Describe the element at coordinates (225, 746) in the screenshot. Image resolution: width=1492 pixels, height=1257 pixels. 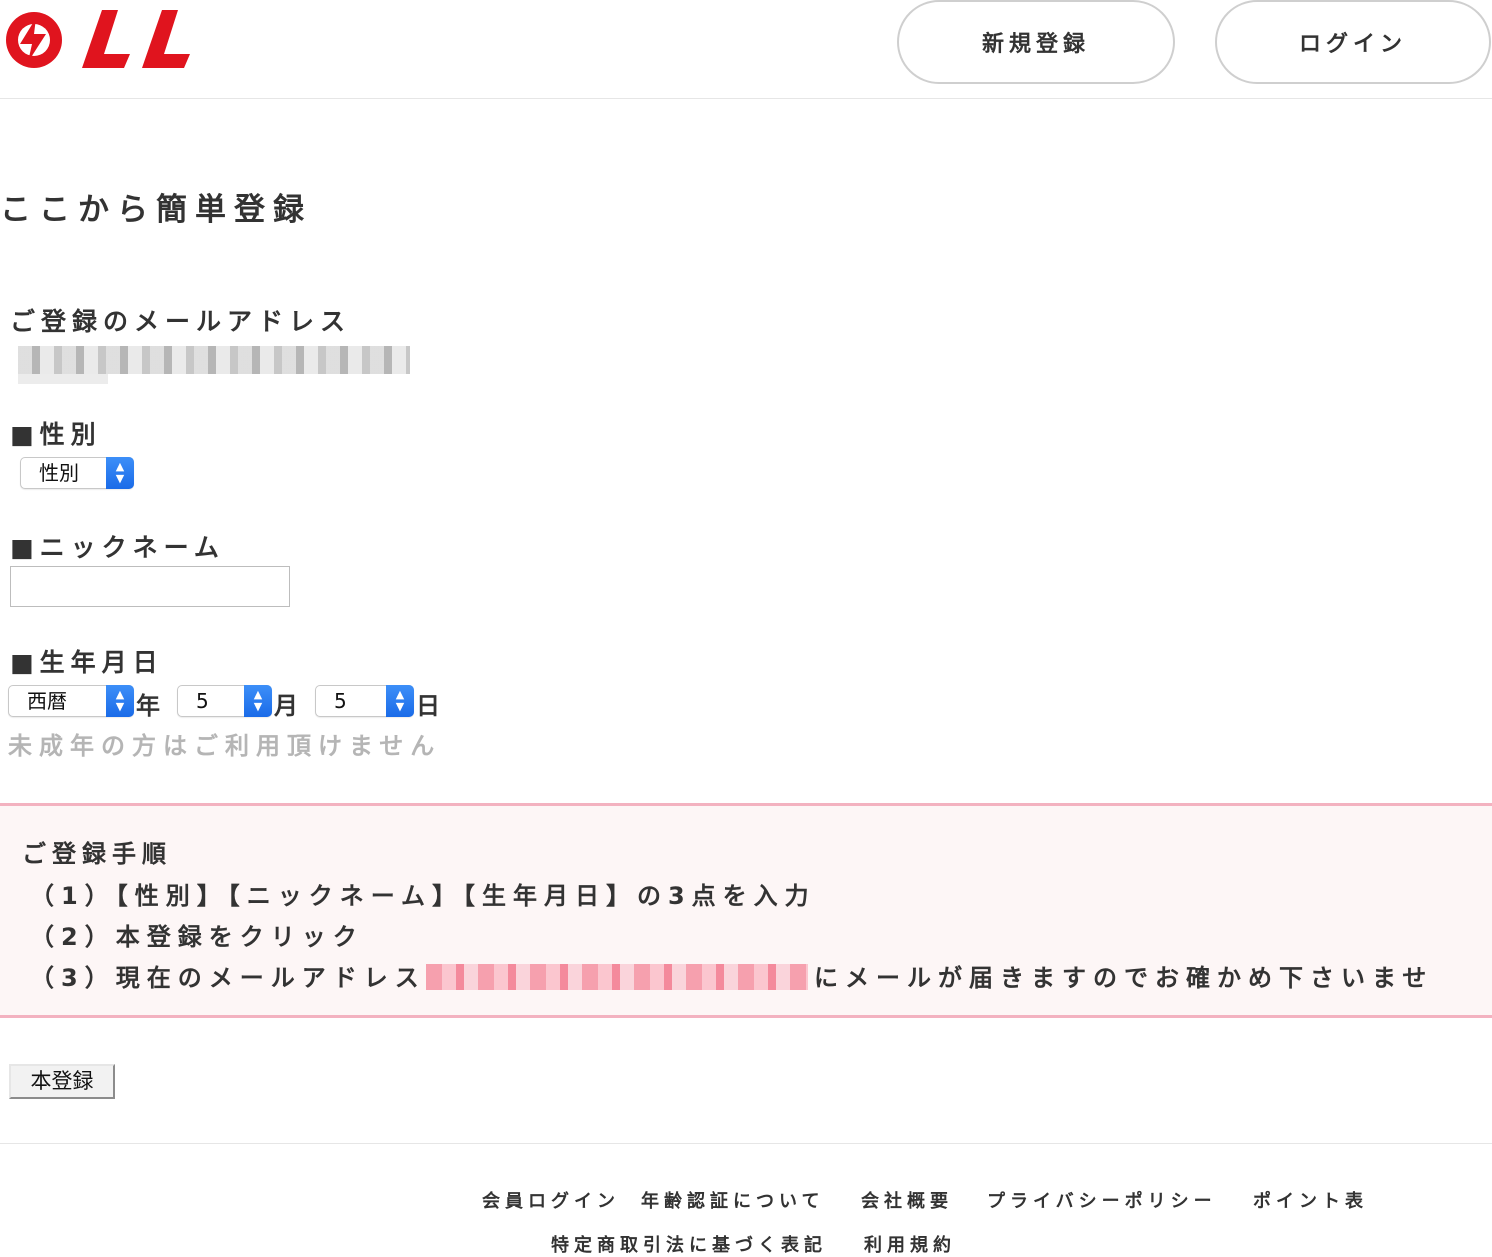
I see `age-restriction-note: 未成年の方はご利用頂けません` at that location.